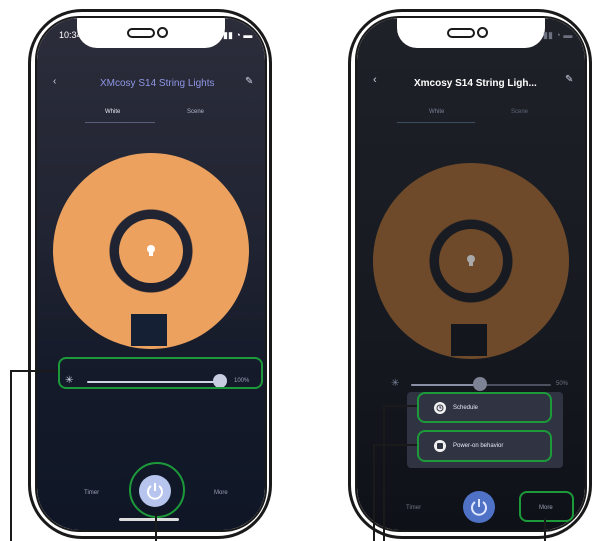 The width and height of the screenshot is (606, 541). Describe the element at coordinates (157, 83) in the screenshot. I see `page-title: XMcosy S14 String Lights` at that location.